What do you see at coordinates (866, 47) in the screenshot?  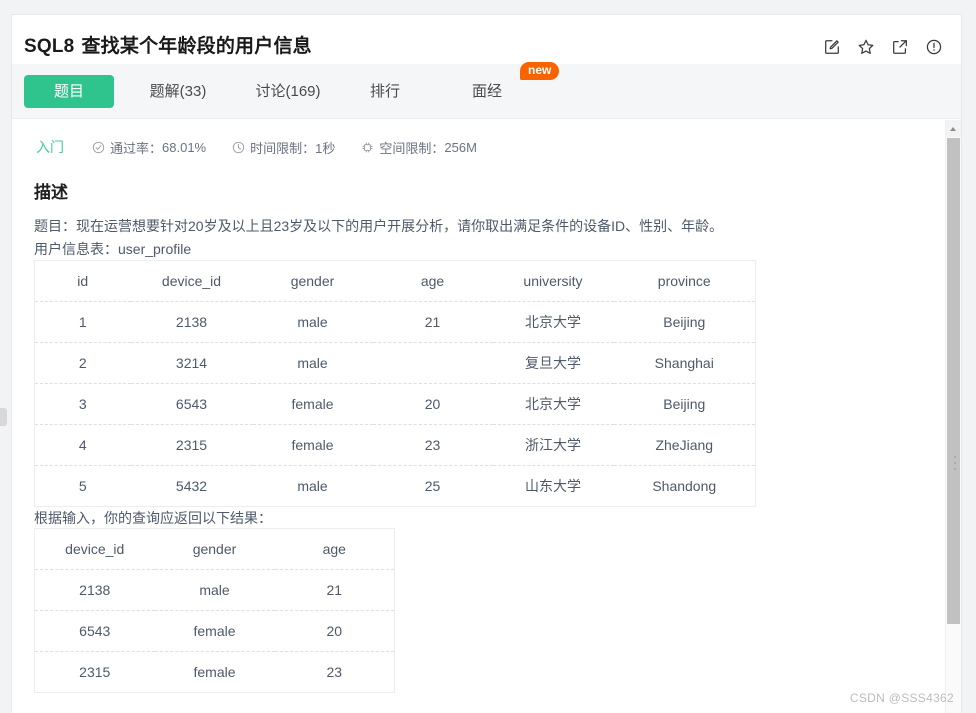 I see `star-icon` at bounding box center [866, 47].